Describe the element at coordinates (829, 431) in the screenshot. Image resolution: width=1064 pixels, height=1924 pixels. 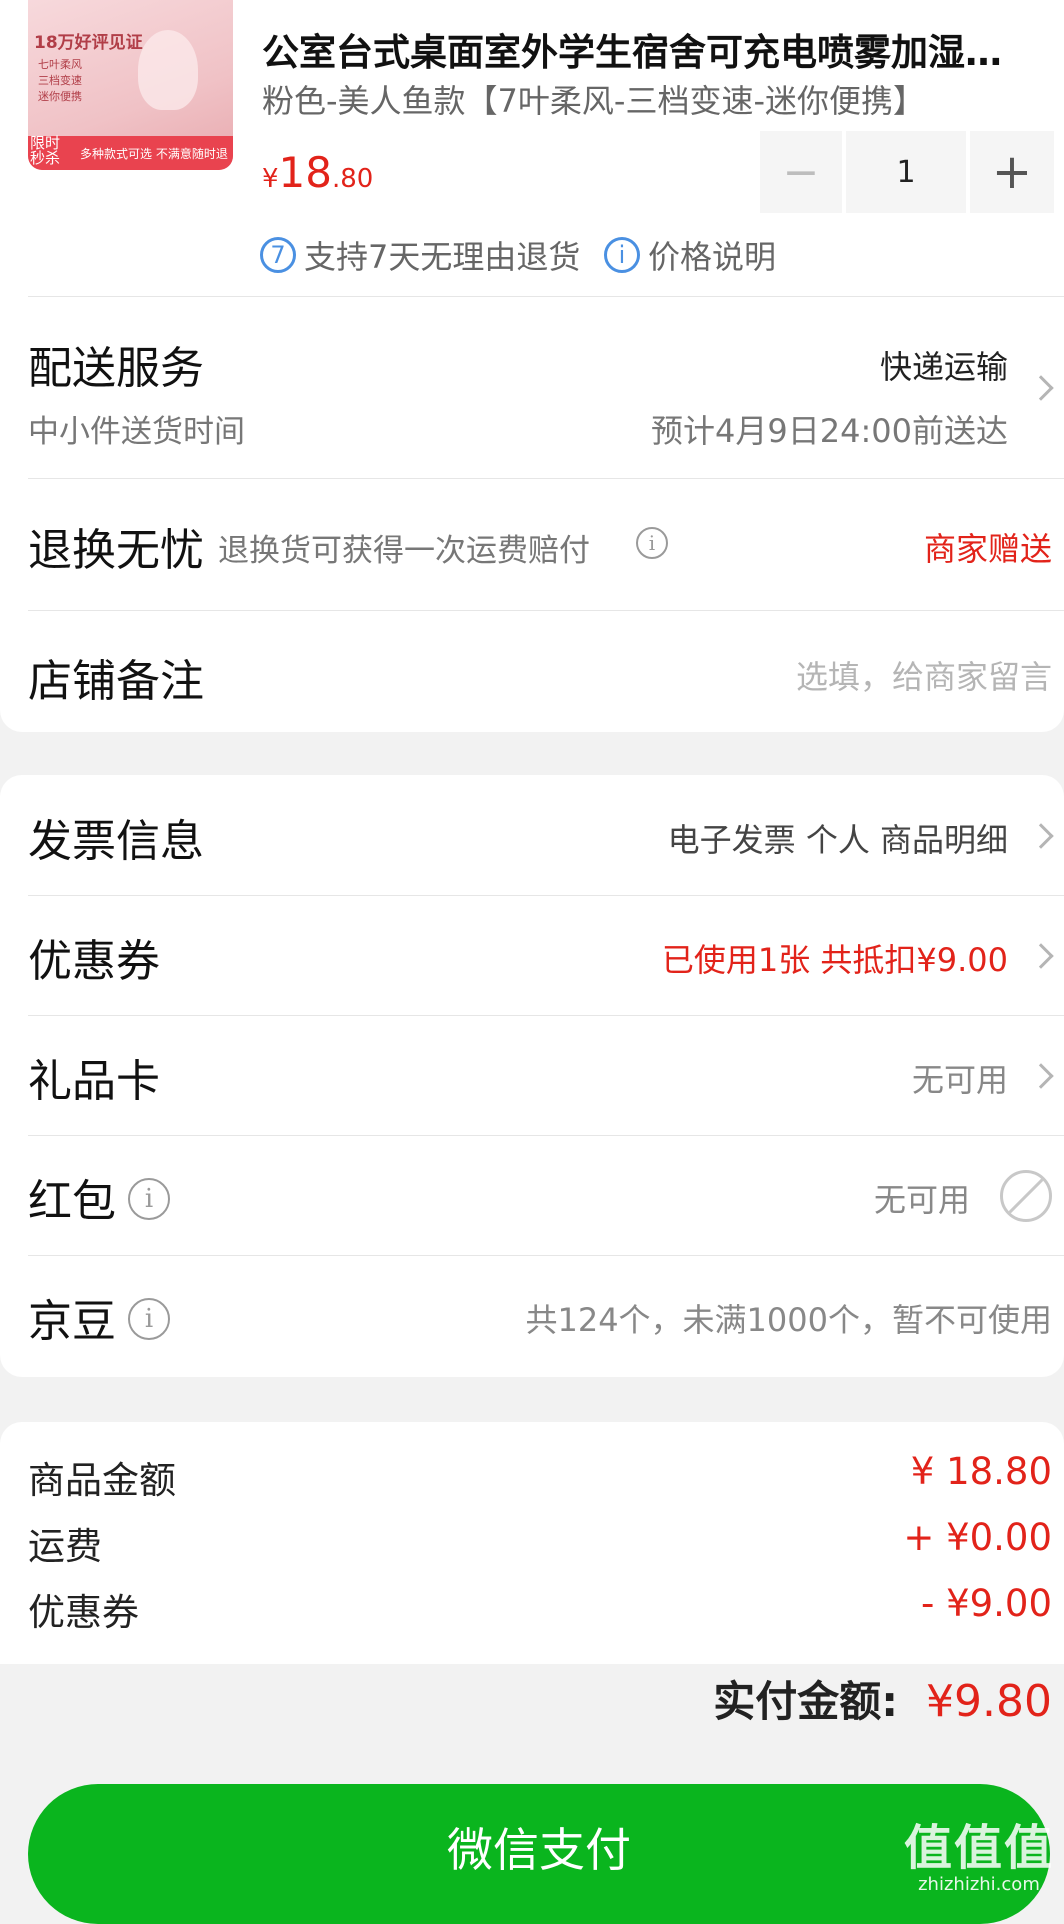
I see `delivery-eta: 预计4月9日24:00前送达` at that location.